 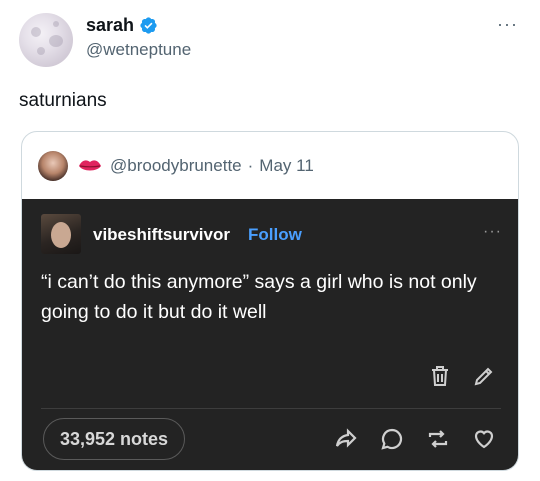 What do you see at coordinates (483, 376) in the screenshot?
I see `edit-icon` at bounding box center [483, 376].